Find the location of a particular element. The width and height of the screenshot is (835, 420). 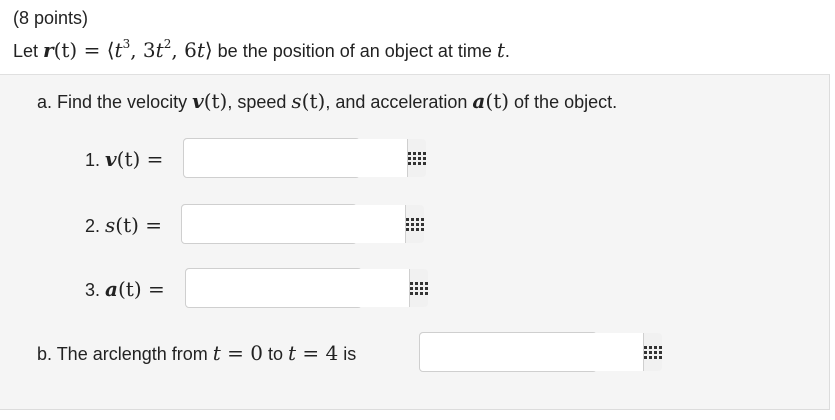

velocity-label: 1. v(t) = is located at coordinates (124, 159).